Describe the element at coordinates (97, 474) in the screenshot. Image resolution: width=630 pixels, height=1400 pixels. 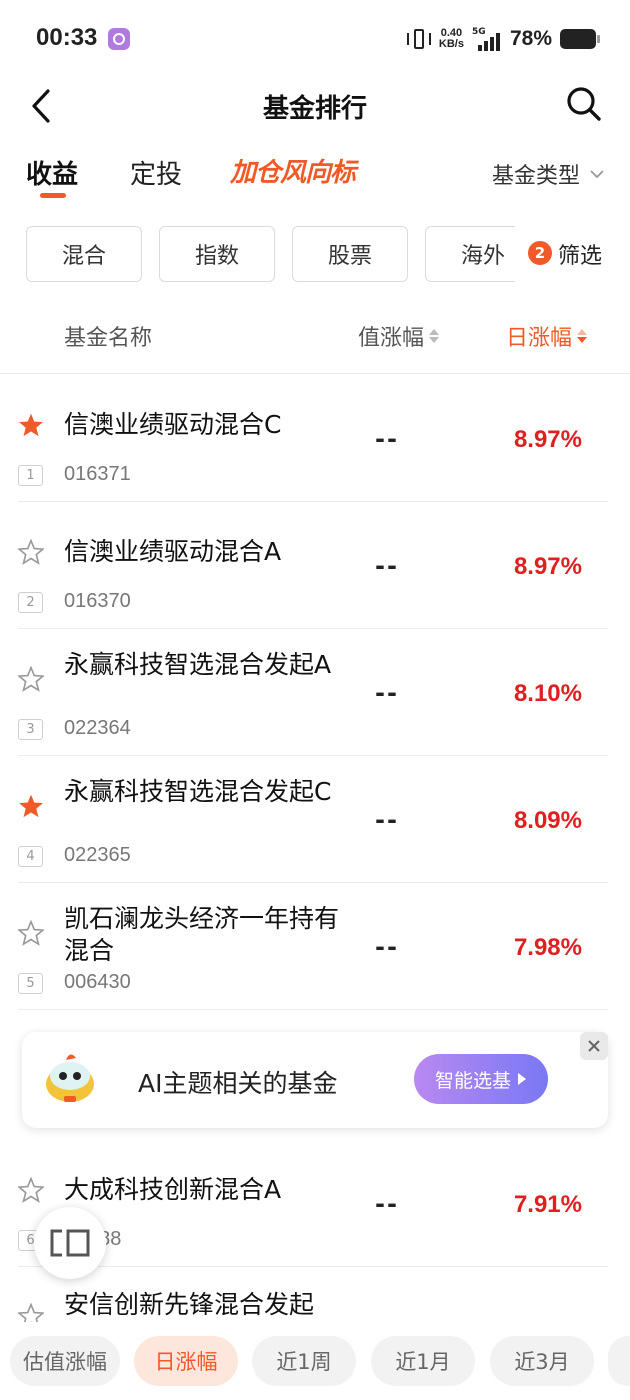
I see `fund-code: 016371` at that location.